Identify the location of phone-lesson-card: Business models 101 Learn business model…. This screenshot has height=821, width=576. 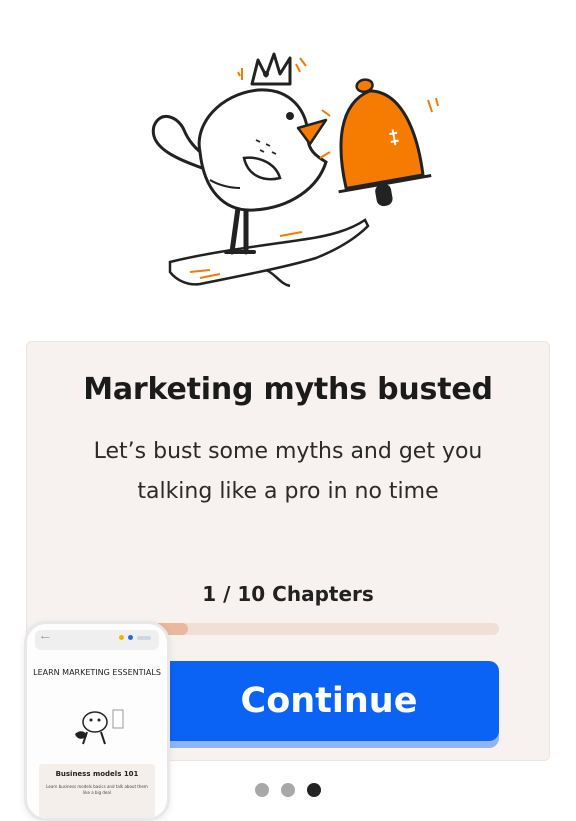
(97, 791).